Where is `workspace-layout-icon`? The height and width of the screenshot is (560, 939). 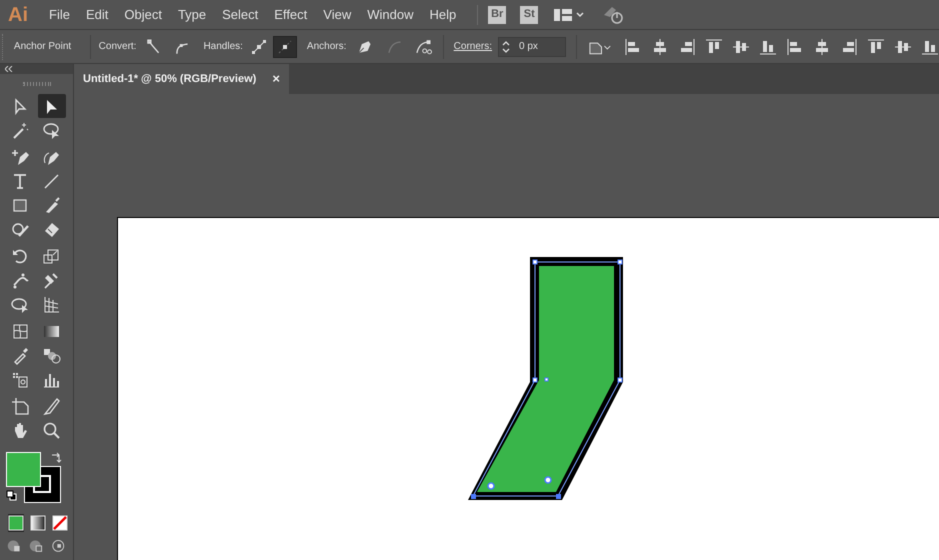
workspace-layout-icon is located at coordinates (569, 15).